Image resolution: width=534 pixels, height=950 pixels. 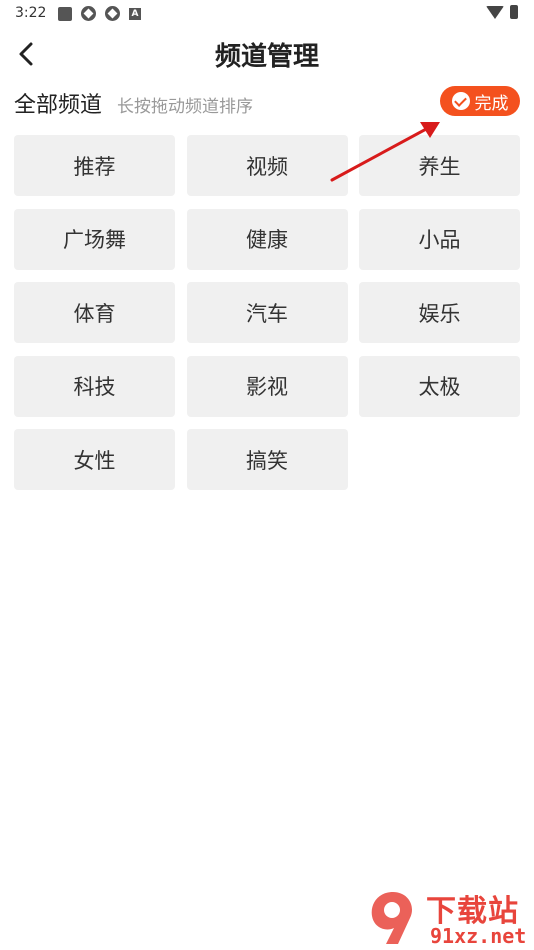 I want to click on wifi-icon, so click(x=495, y=12).